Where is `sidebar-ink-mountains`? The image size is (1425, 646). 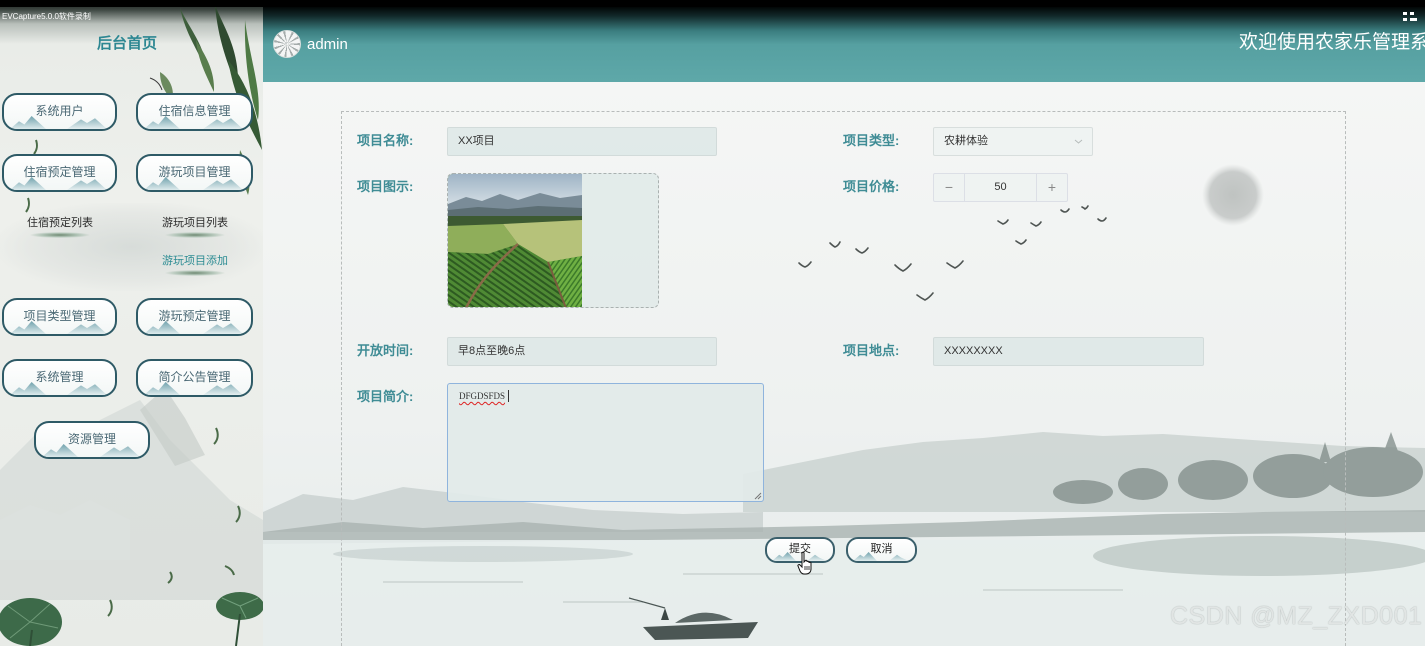
sidebar-ink-mountains is located at coordinates (131, 494).